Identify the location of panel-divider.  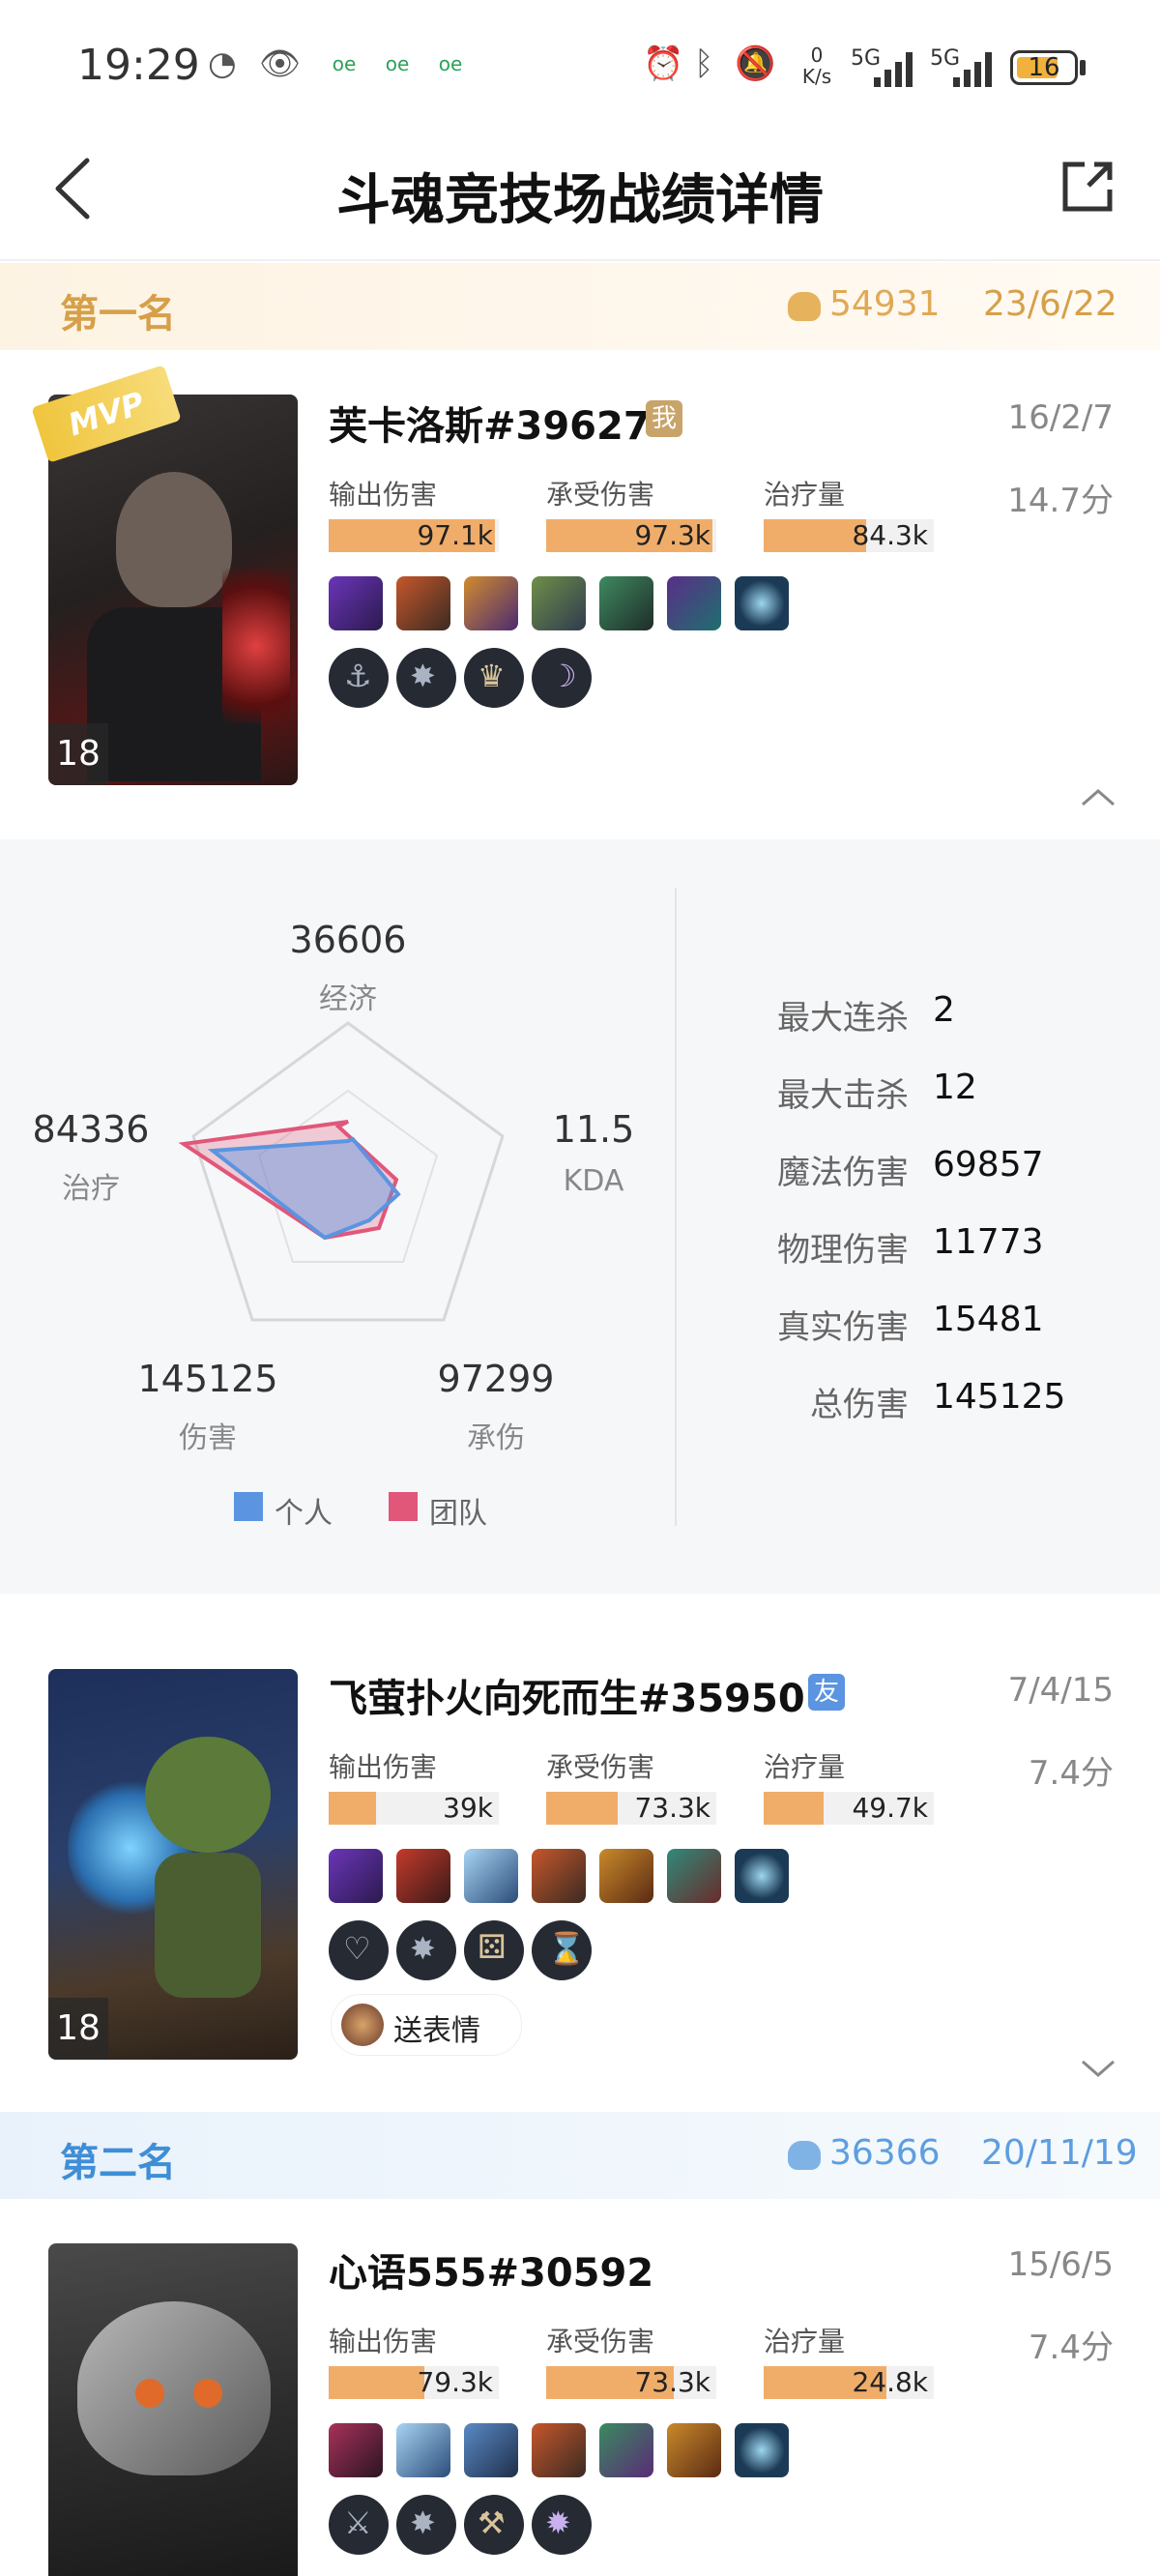
(676, 1207).